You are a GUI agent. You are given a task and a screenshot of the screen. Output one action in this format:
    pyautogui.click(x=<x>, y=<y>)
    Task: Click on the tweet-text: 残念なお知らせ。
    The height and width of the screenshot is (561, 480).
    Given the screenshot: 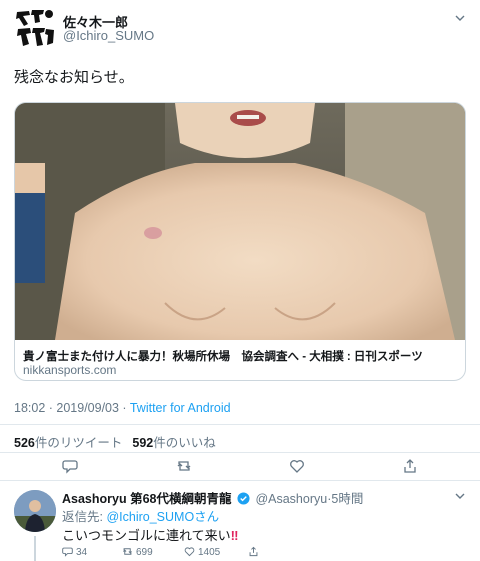 What is the action you would take?
    pyautogui.click(x=74, y=77)
    